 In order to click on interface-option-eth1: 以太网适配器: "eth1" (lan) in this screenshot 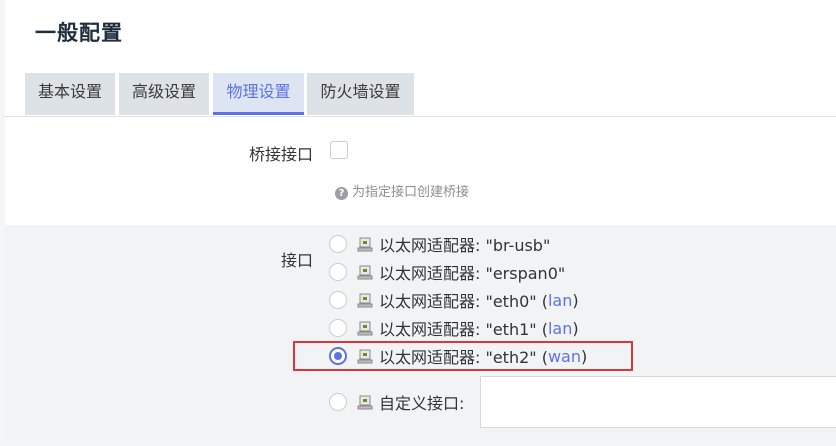, I will do `click(454, 328)`.